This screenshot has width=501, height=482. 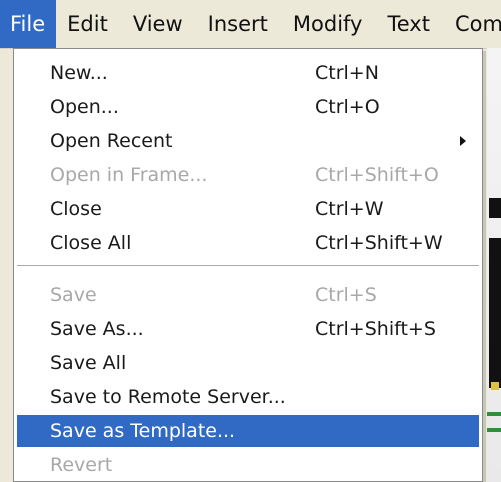 What do you see at coordinates (248, 209) in the screenshot?
I see `menu-item-close: Close Ctrl+W` at bounding box center [248, 209].